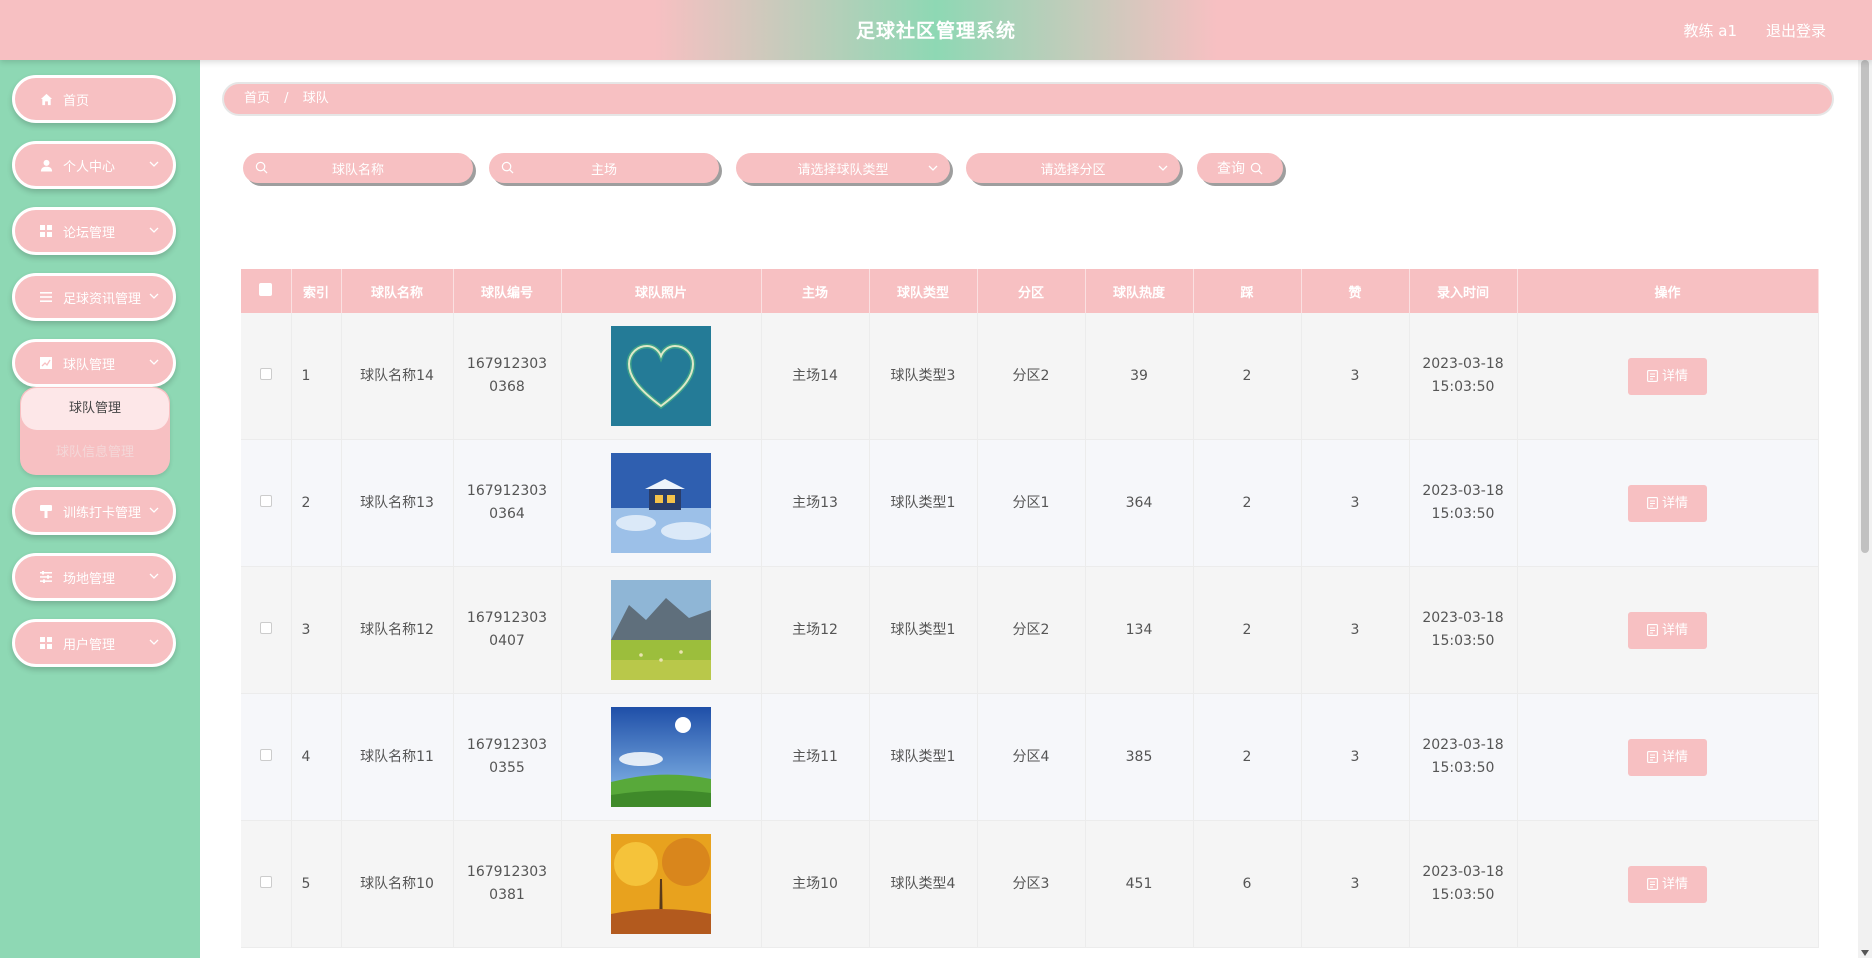 This screenshot has width=1872, height=958. I want to click on submenu-item-team-info: 球队信息管理, so click(95, 453).